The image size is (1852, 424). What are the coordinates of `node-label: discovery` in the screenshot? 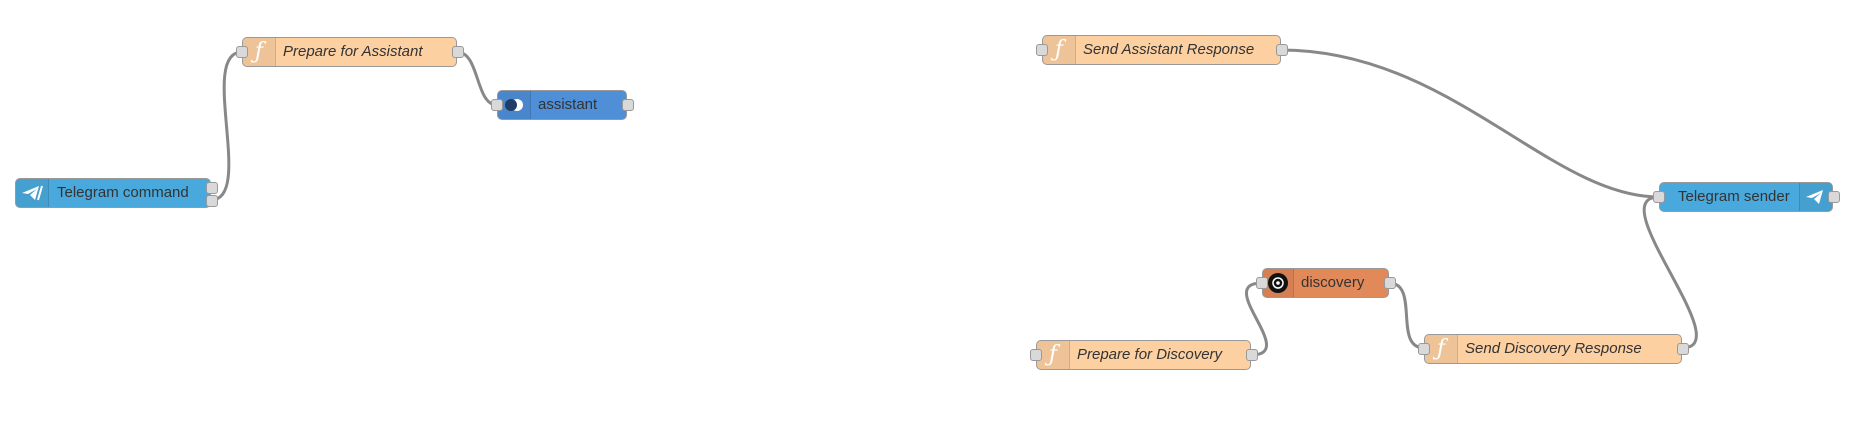 It's located at (1333, 282).